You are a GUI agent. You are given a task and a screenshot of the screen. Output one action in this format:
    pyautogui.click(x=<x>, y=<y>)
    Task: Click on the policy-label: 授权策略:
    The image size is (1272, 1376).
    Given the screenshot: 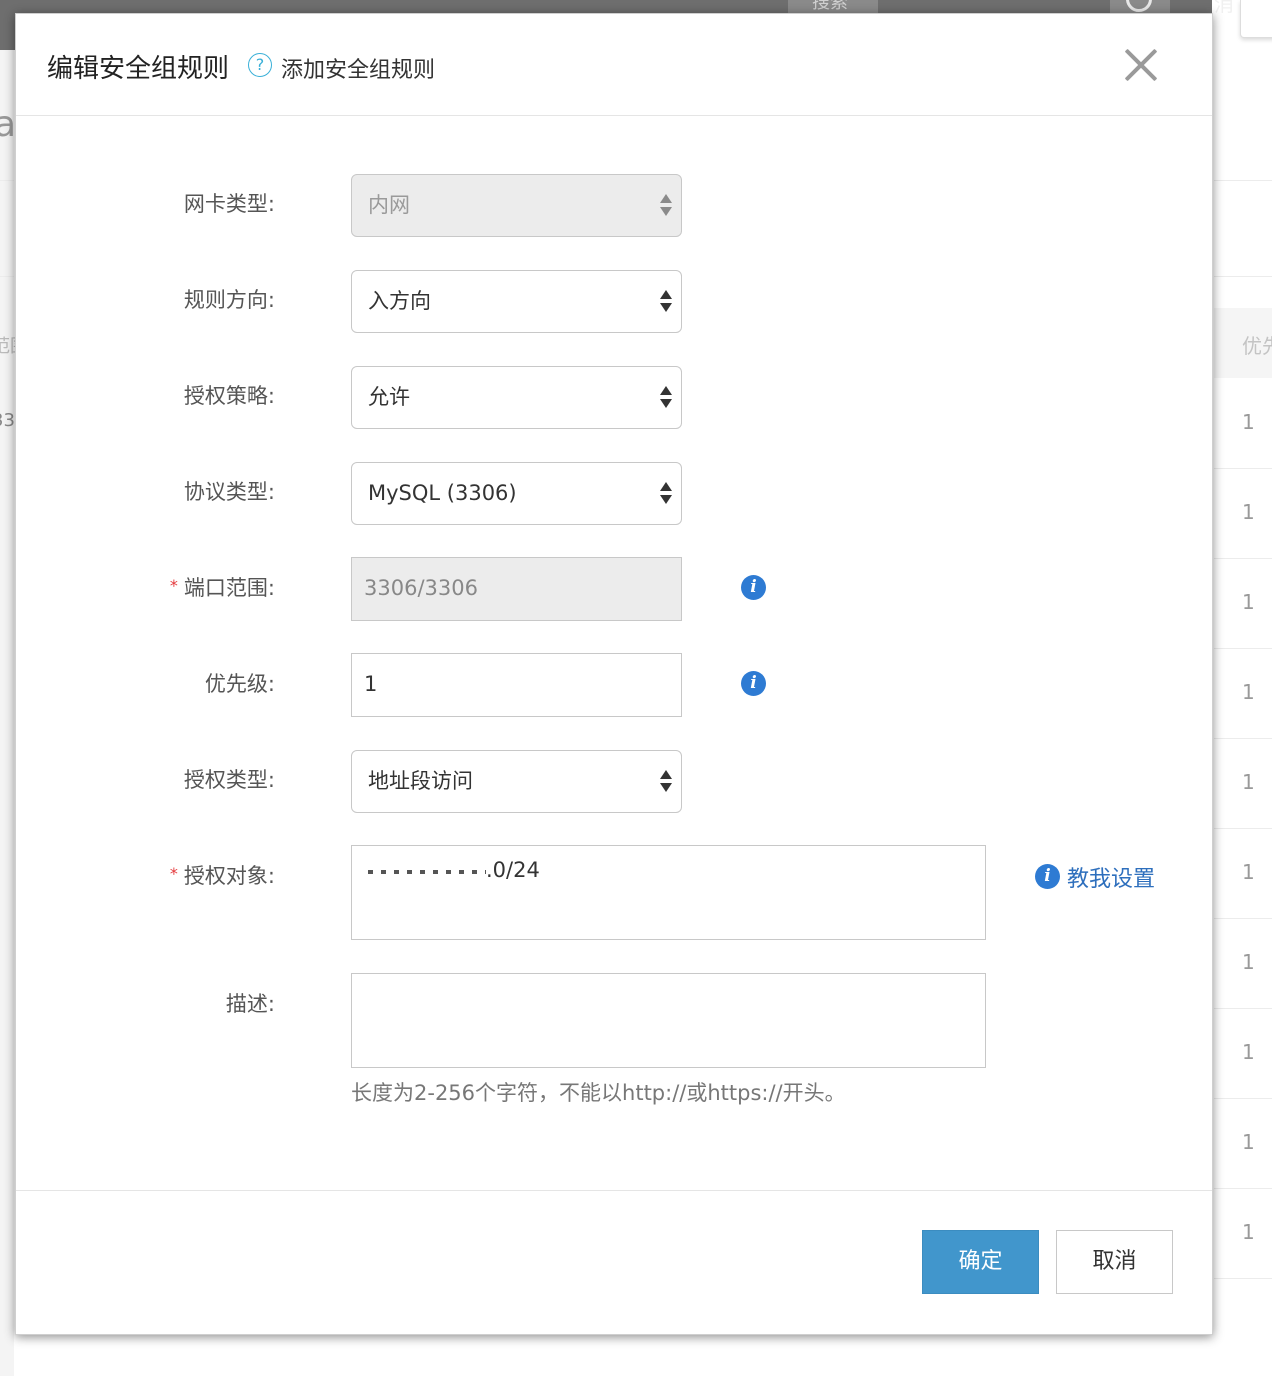 What is the action you would take?
    pyautogui.click(x=229, y=396)
    